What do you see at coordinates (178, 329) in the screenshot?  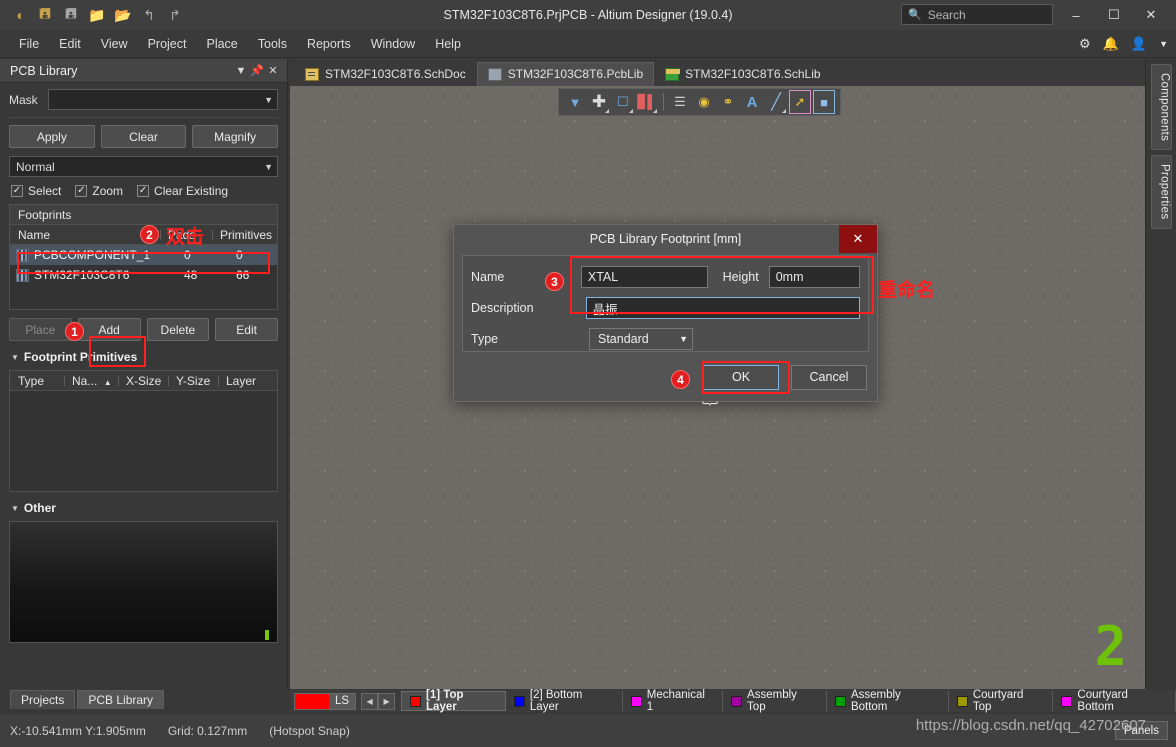 I see `delete-button: Delete` at bounding box center [178, 329].